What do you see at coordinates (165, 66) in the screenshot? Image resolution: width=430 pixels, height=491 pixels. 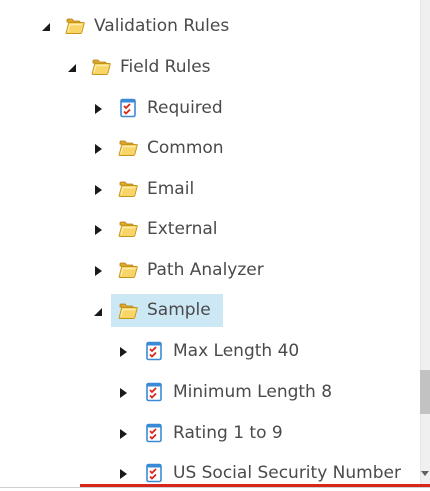 I see `tree-node-label: Field Rules` at bounding box center [165, 66].